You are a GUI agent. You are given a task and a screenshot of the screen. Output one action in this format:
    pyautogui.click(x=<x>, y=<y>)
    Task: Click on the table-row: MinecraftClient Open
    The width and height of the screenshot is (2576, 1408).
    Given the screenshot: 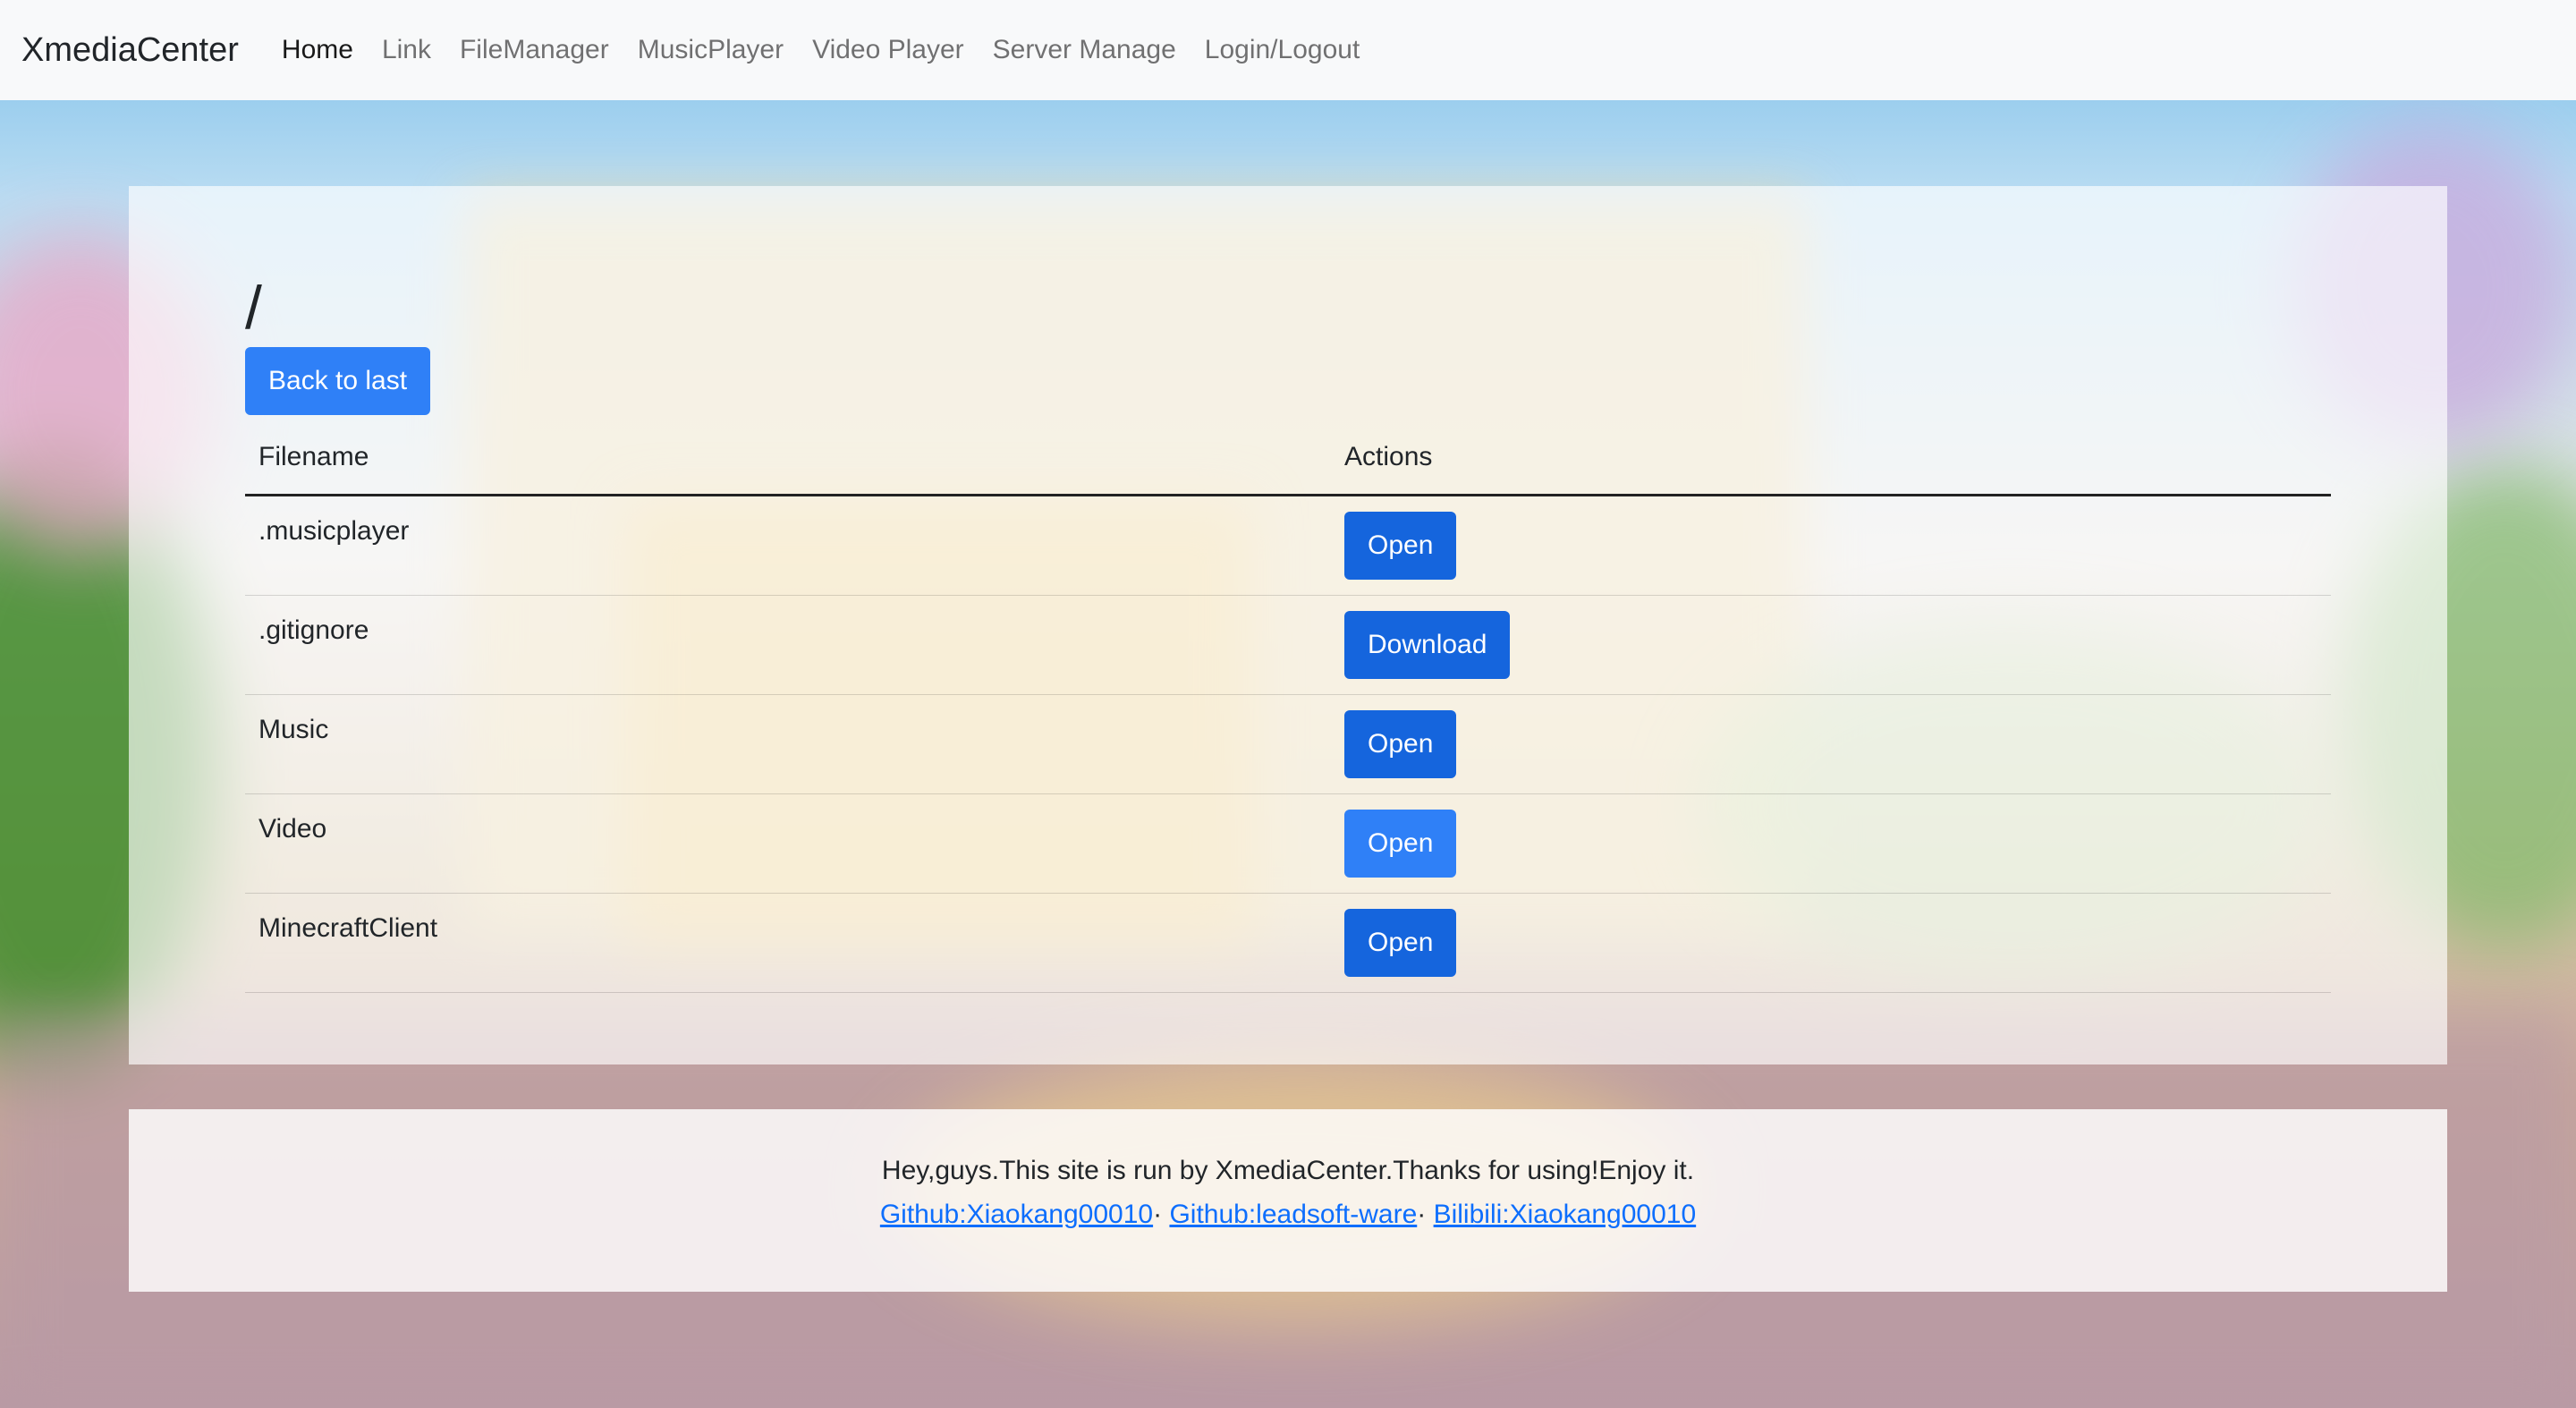 What is the action you would take?
    pyautogui.click(x=1288, y=944)
    